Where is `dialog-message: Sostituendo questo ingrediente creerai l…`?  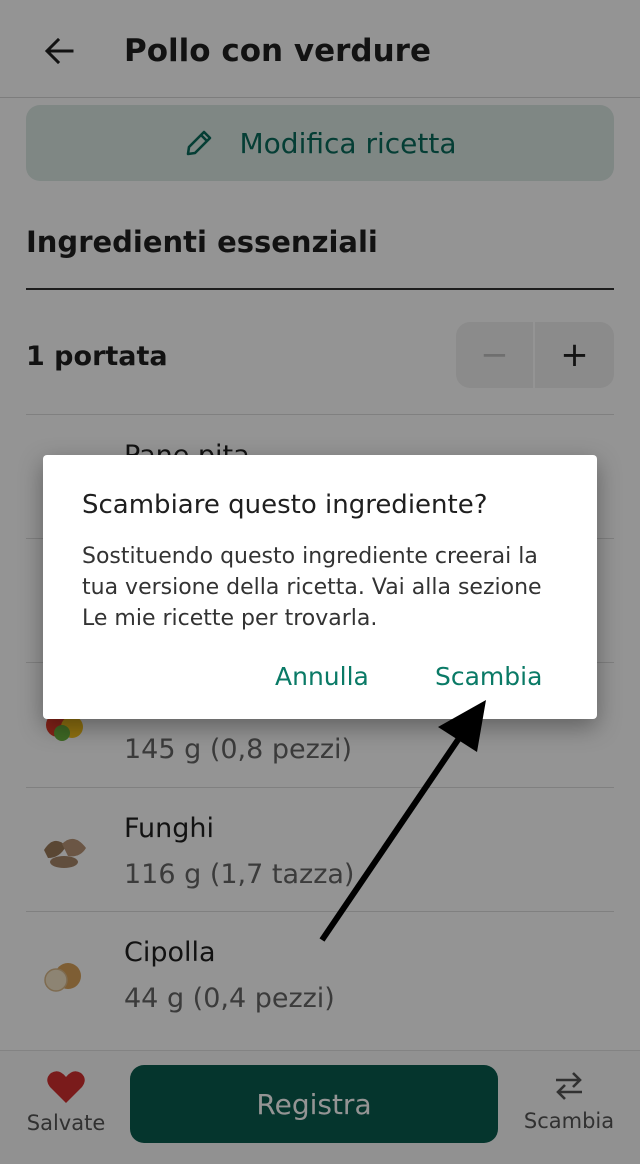 dialog-message: Sostituendo questo ingrediente creerai l… is located at coordinates (312, 587).